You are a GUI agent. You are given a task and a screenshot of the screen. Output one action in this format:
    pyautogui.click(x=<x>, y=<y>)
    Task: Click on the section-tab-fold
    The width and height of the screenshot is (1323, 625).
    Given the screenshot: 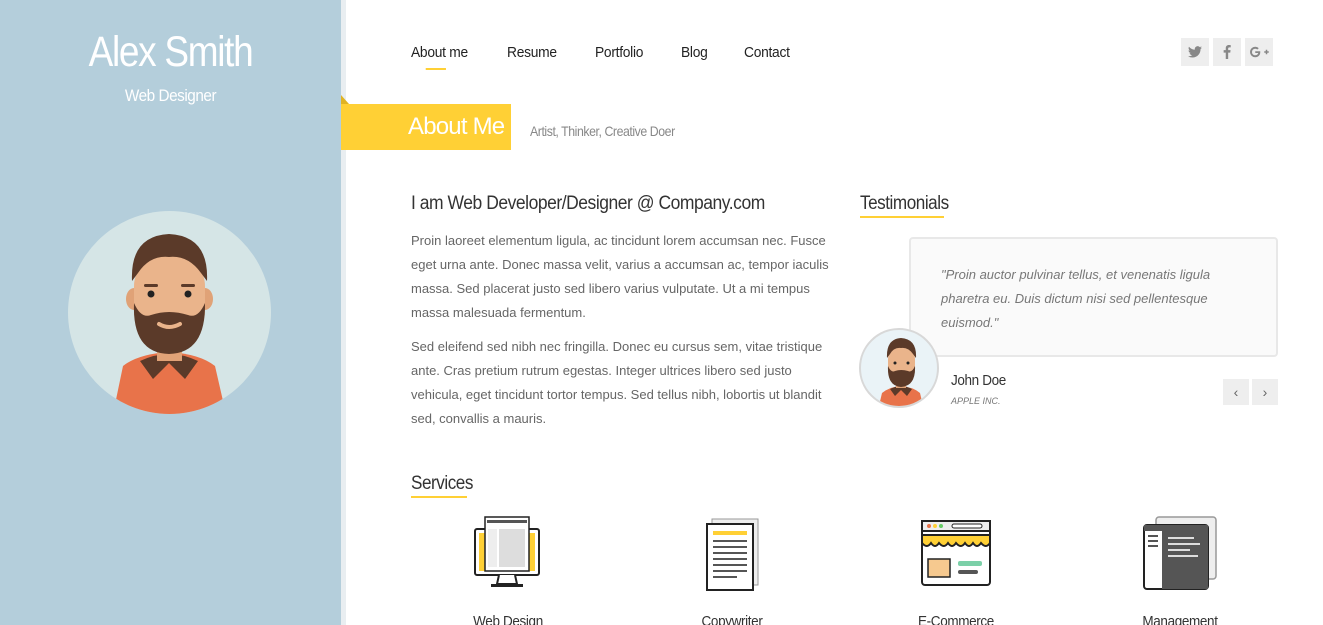 What is the action you would take?
    pyautogui.click(x=345, y=99)
    